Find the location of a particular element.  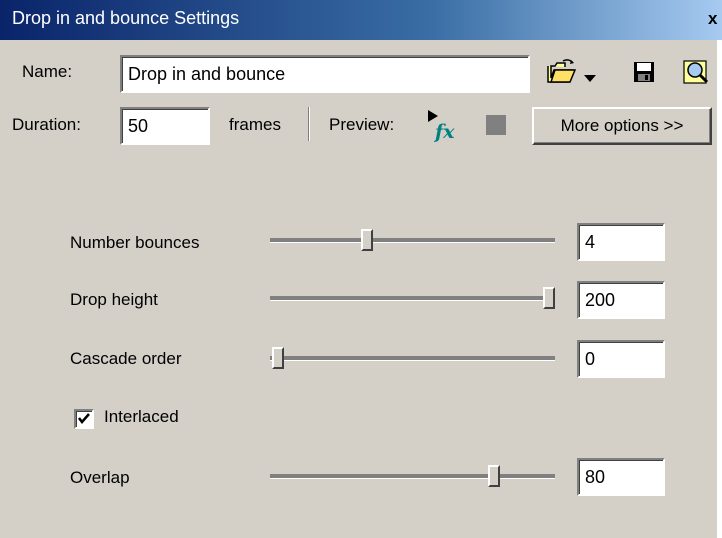

drop-height-label: Drop height is located at coordinates (114, 299).